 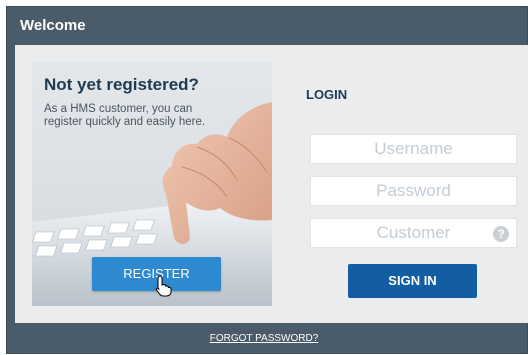 I want to click on username-field, so click(x=413, y=149).